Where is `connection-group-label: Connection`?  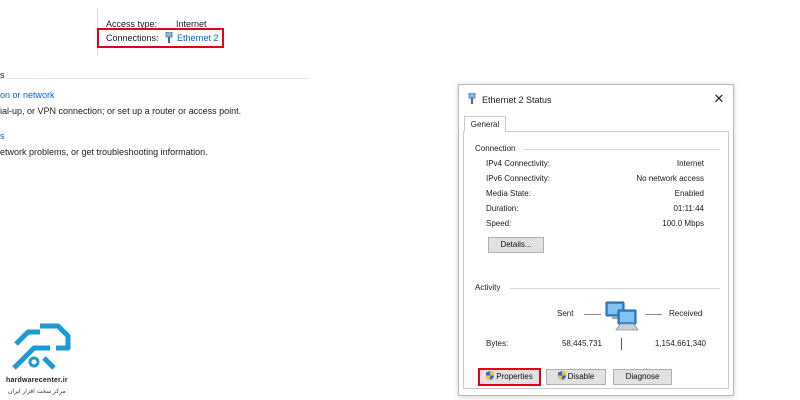
connection-group-label: Connection is located at coordinates (495, 148).